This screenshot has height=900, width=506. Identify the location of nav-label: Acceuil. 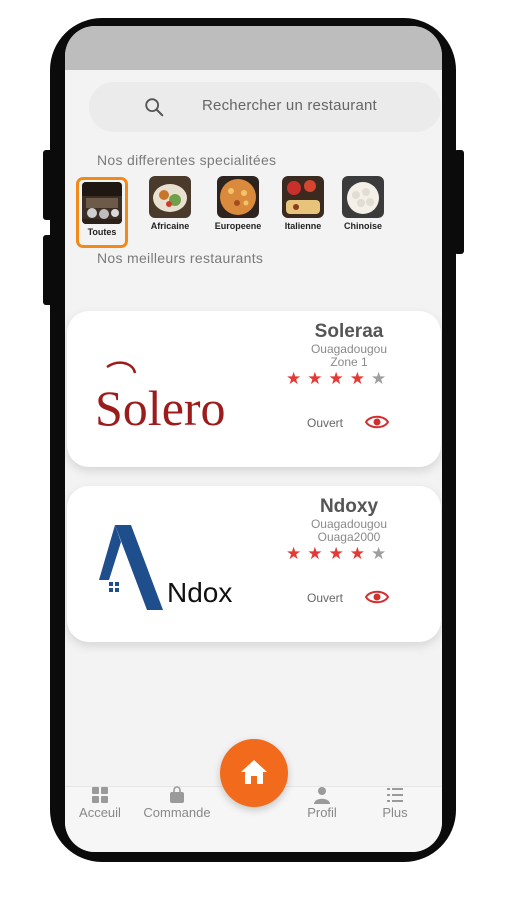
(100, 812).